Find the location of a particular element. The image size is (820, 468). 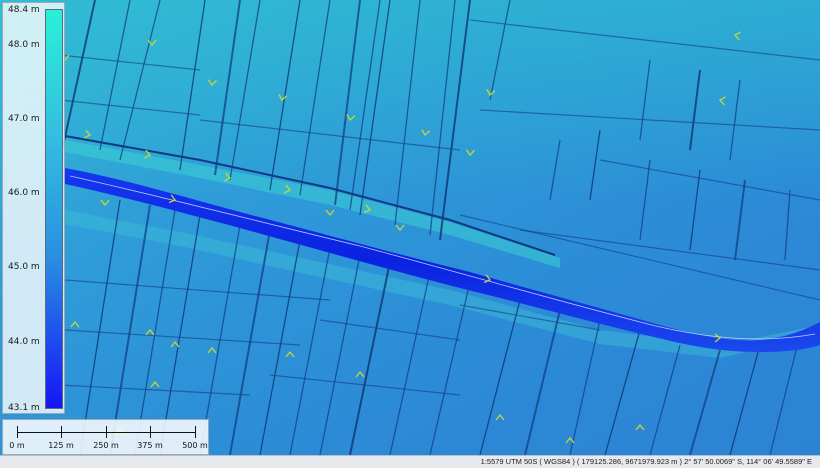

elevation-color-ramp is located at coordinates (54, 209).